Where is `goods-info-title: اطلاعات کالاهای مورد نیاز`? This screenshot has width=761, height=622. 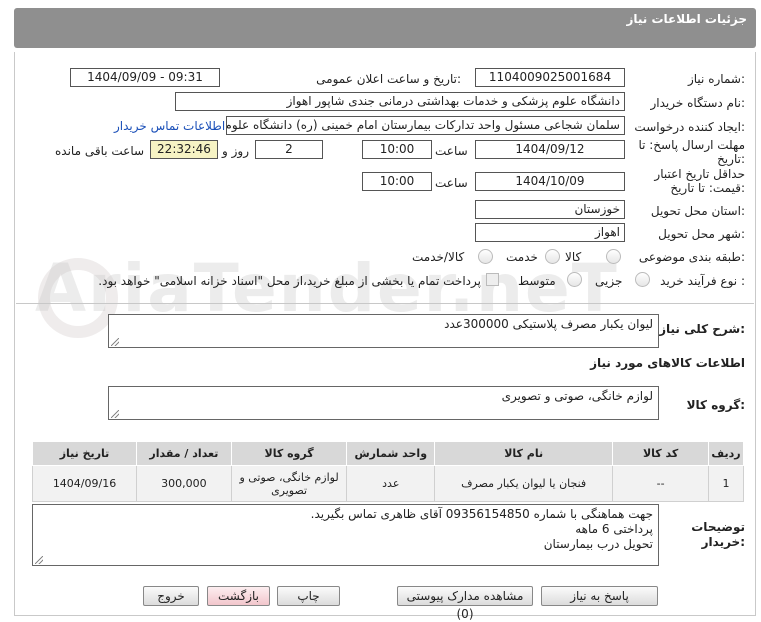
goods-info-title: اطلاعات کالاهای مورد نیاز is located at coordinates (667, 363).